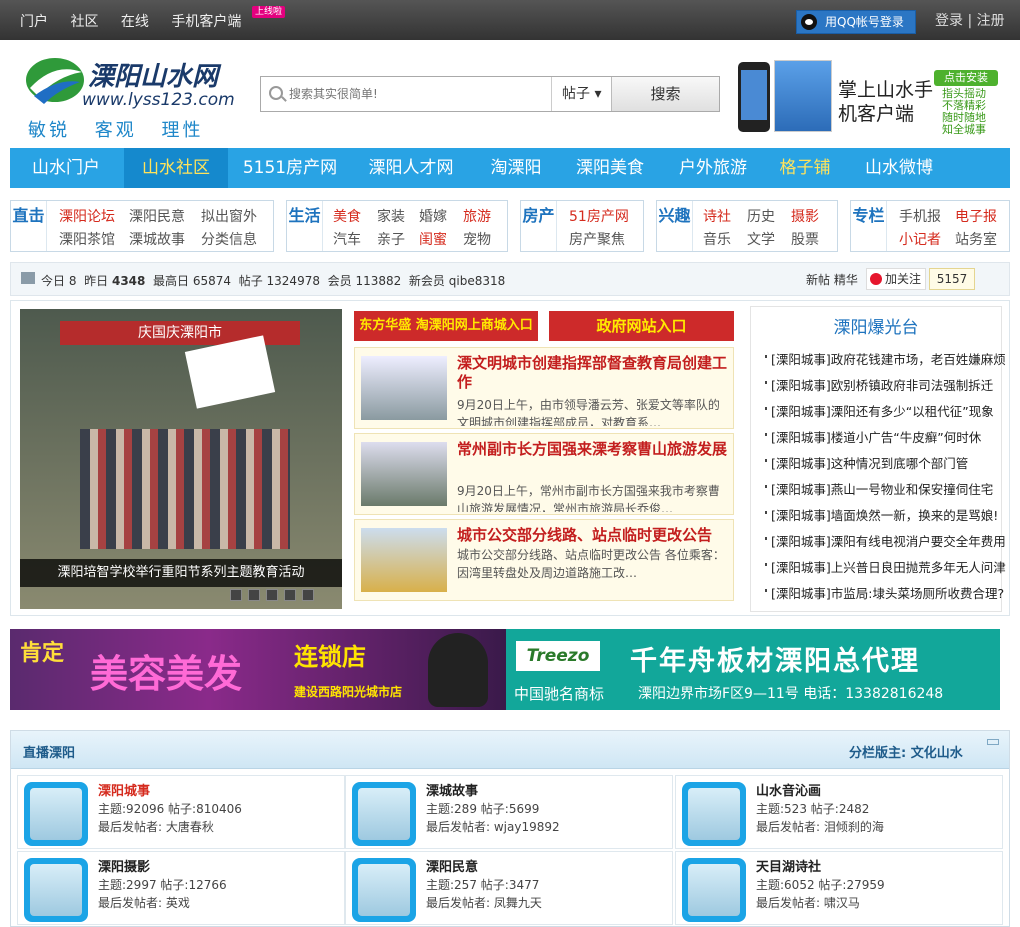  What do you see at coordinates (597, 239) in the screenshot?
I see `subnav-link: 房产聚焦` at bounding box center [597, 239].